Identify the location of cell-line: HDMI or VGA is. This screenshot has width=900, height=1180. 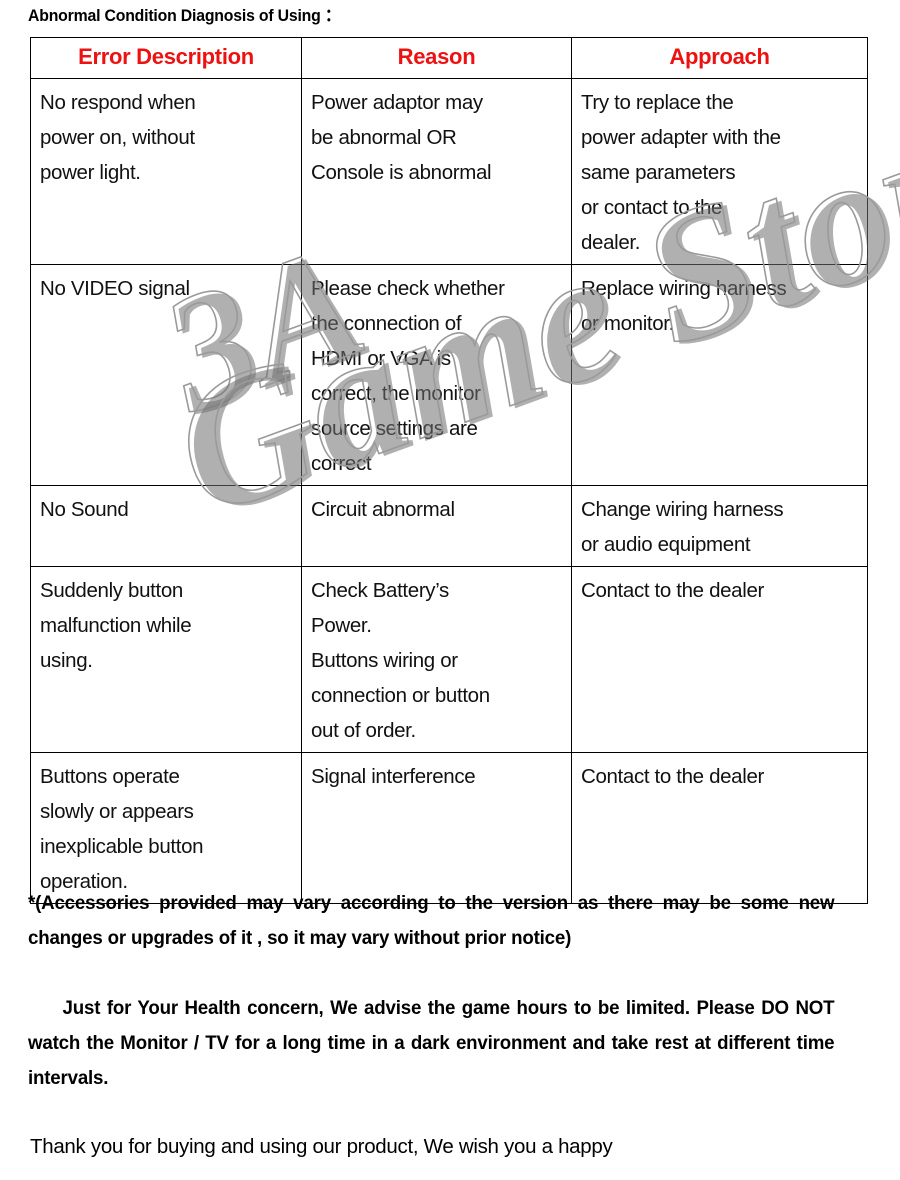
(381, 358).